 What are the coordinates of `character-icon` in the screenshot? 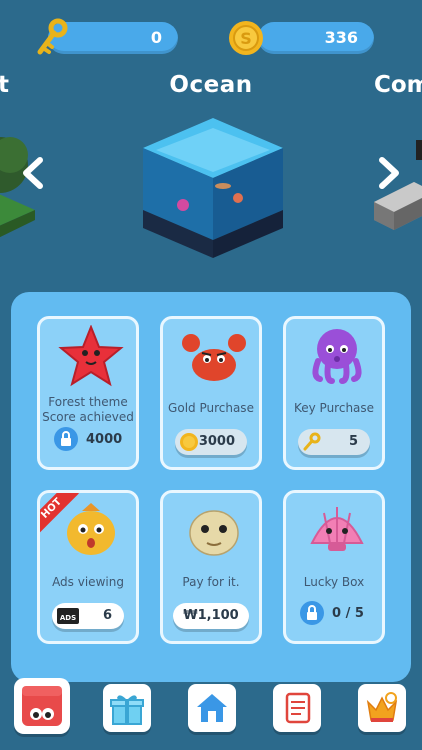 It's located at (42, 706).